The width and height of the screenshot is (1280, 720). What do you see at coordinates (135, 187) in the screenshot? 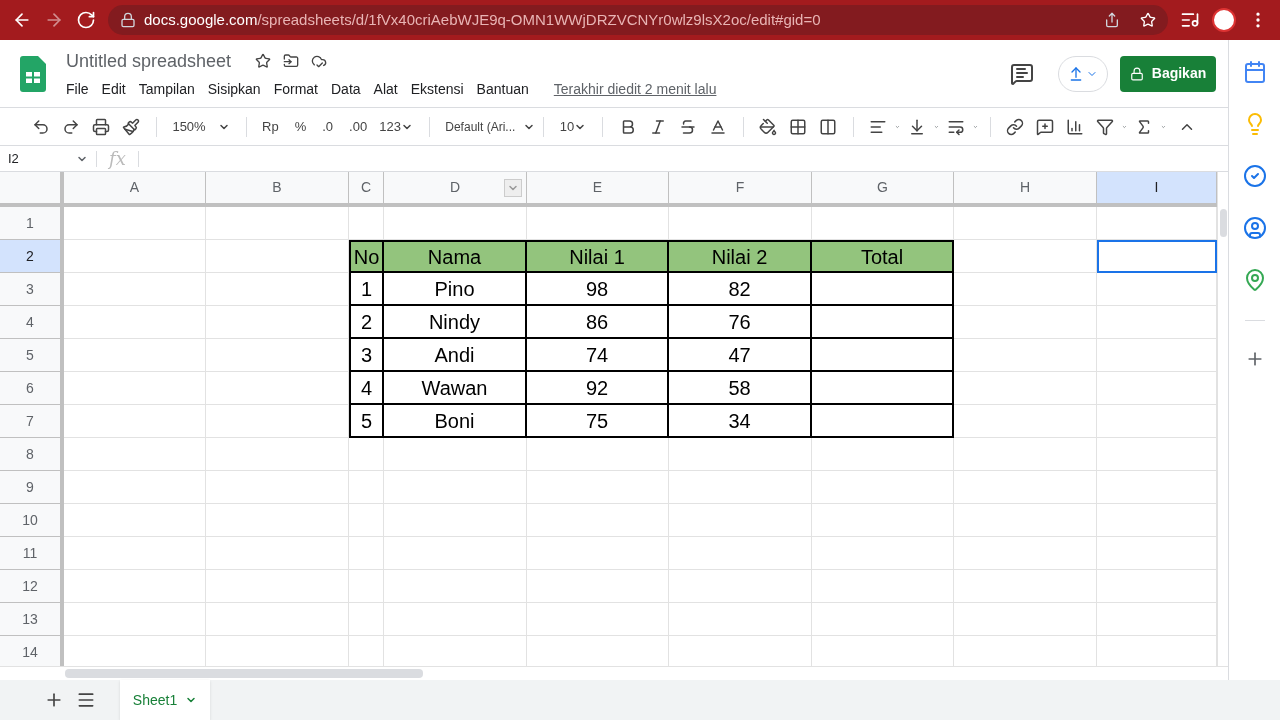
I see `column-header: A` at bounding box center [135, 187].